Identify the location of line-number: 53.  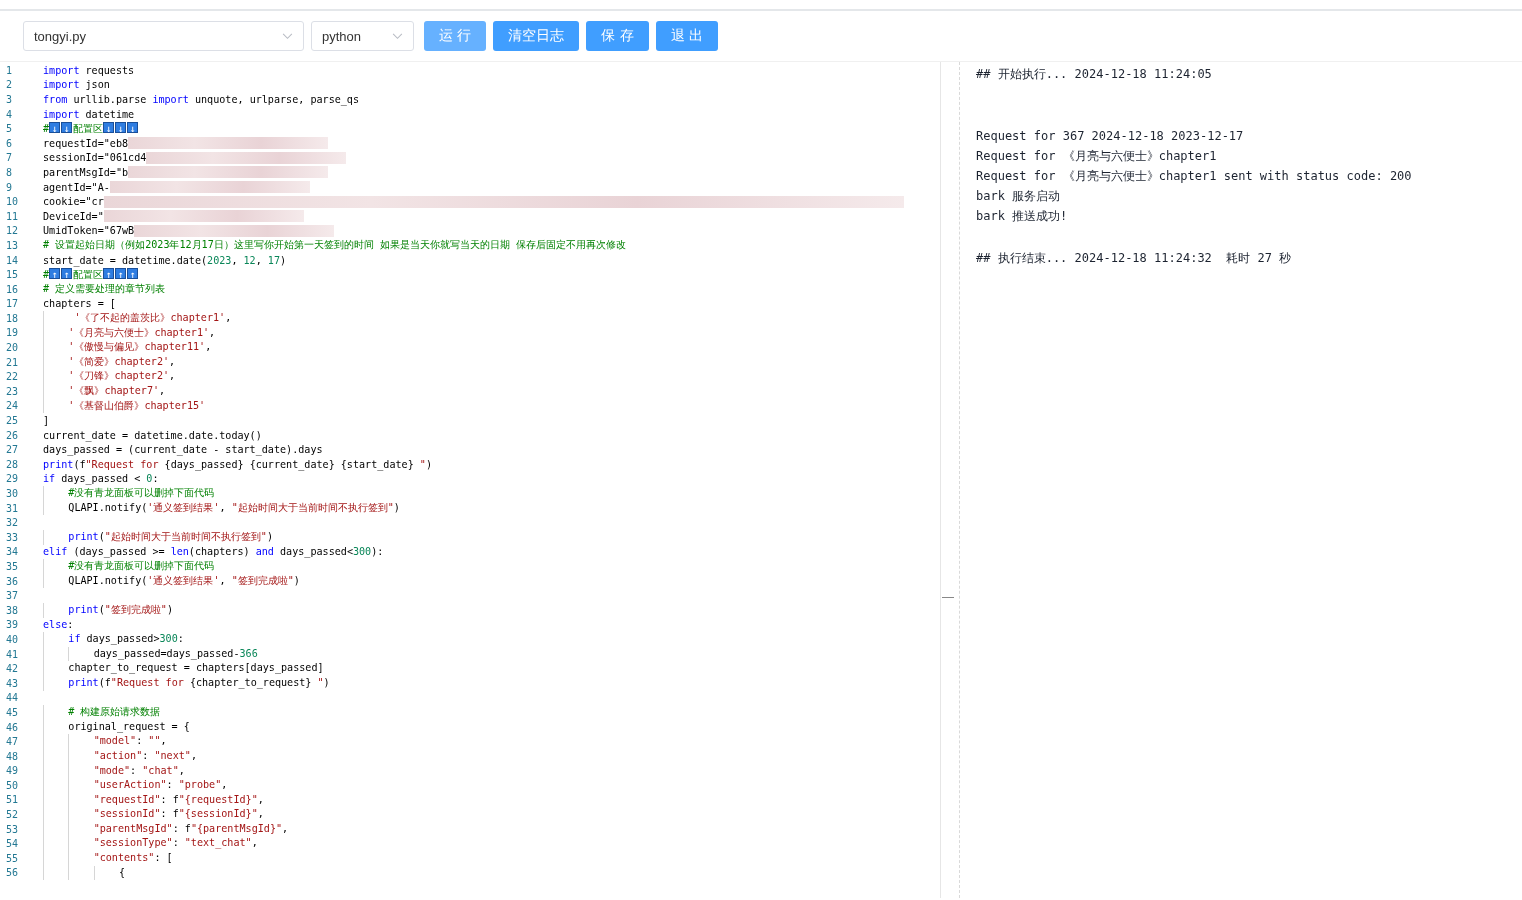
(12, 829).